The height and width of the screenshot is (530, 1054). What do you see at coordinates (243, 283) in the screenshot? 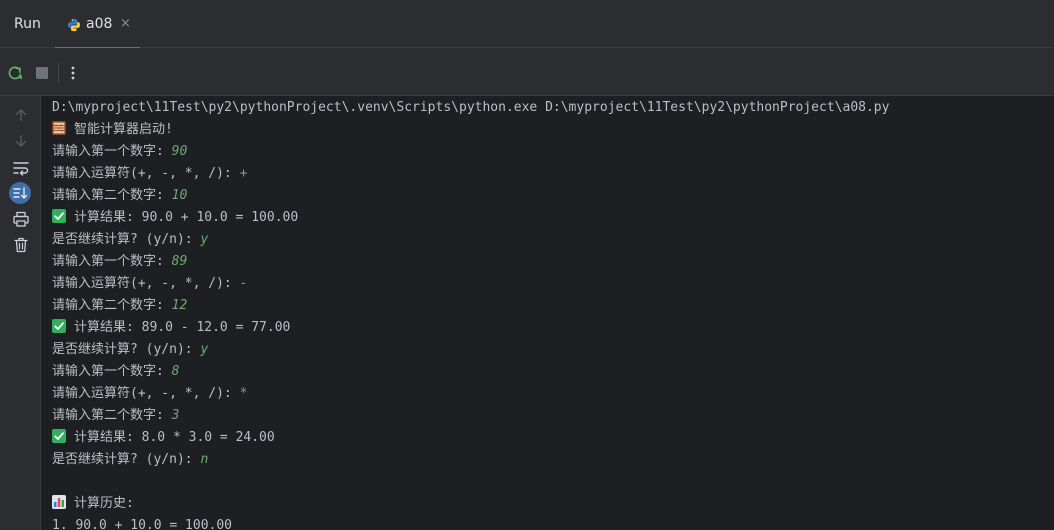
I see `user-input: -` at bounding box center [243, 283].